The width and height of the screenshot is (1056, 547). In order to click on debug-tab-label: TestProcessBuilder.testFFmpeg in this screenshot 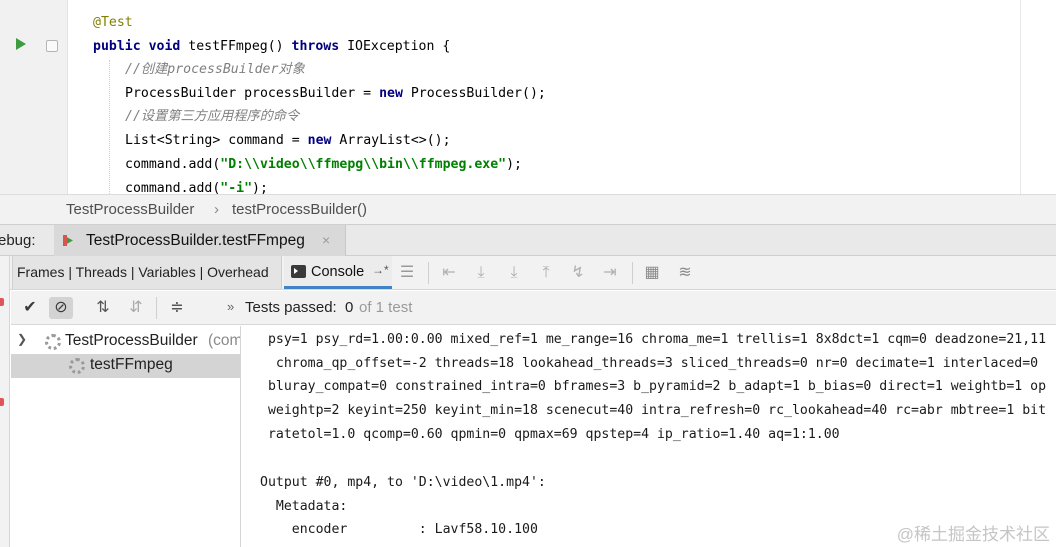, I will do `click(195, 240)`.